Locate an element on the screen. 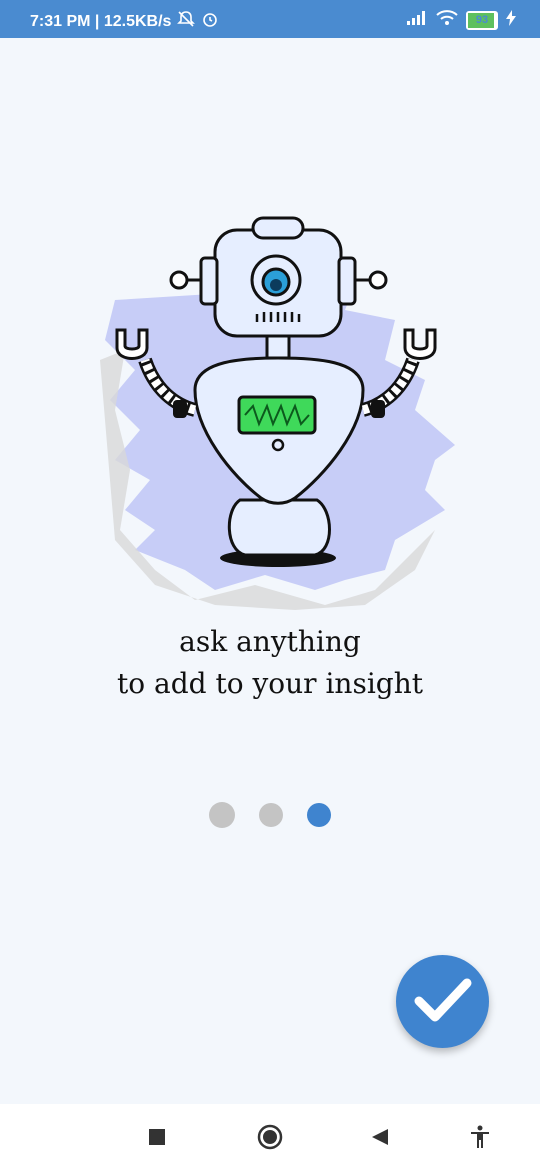 The width and height of the screenshot is (540, 1170). battery-icon: 93 is located at coordinates (482, 20).